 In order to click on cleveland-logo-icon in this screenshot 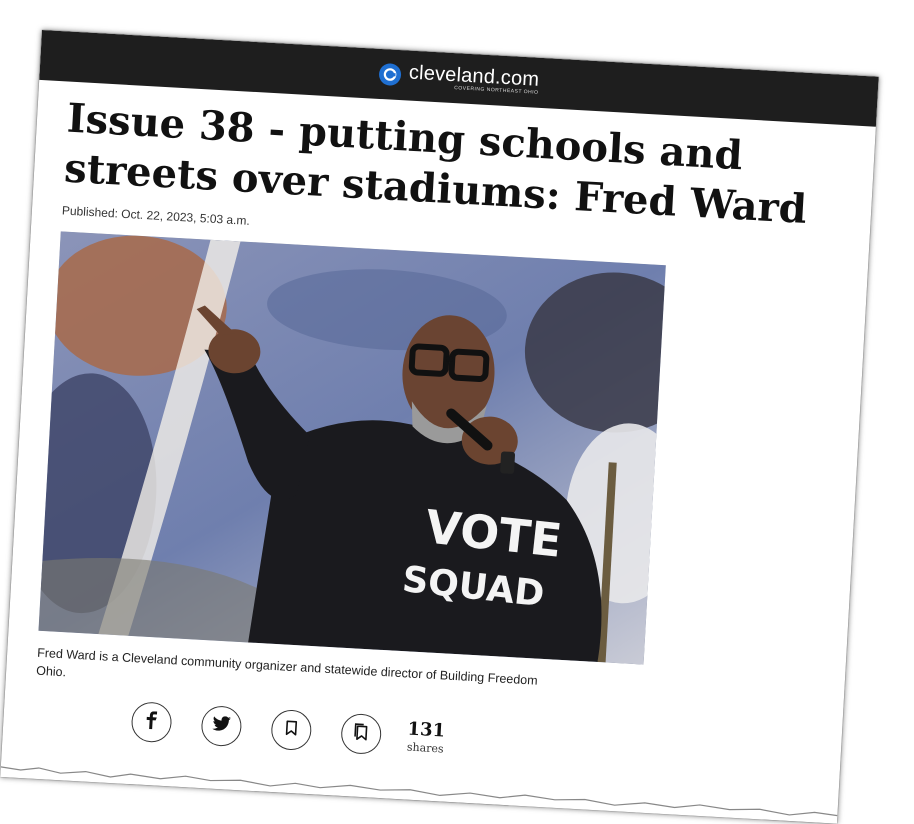, I will do `click(389, 74)`.